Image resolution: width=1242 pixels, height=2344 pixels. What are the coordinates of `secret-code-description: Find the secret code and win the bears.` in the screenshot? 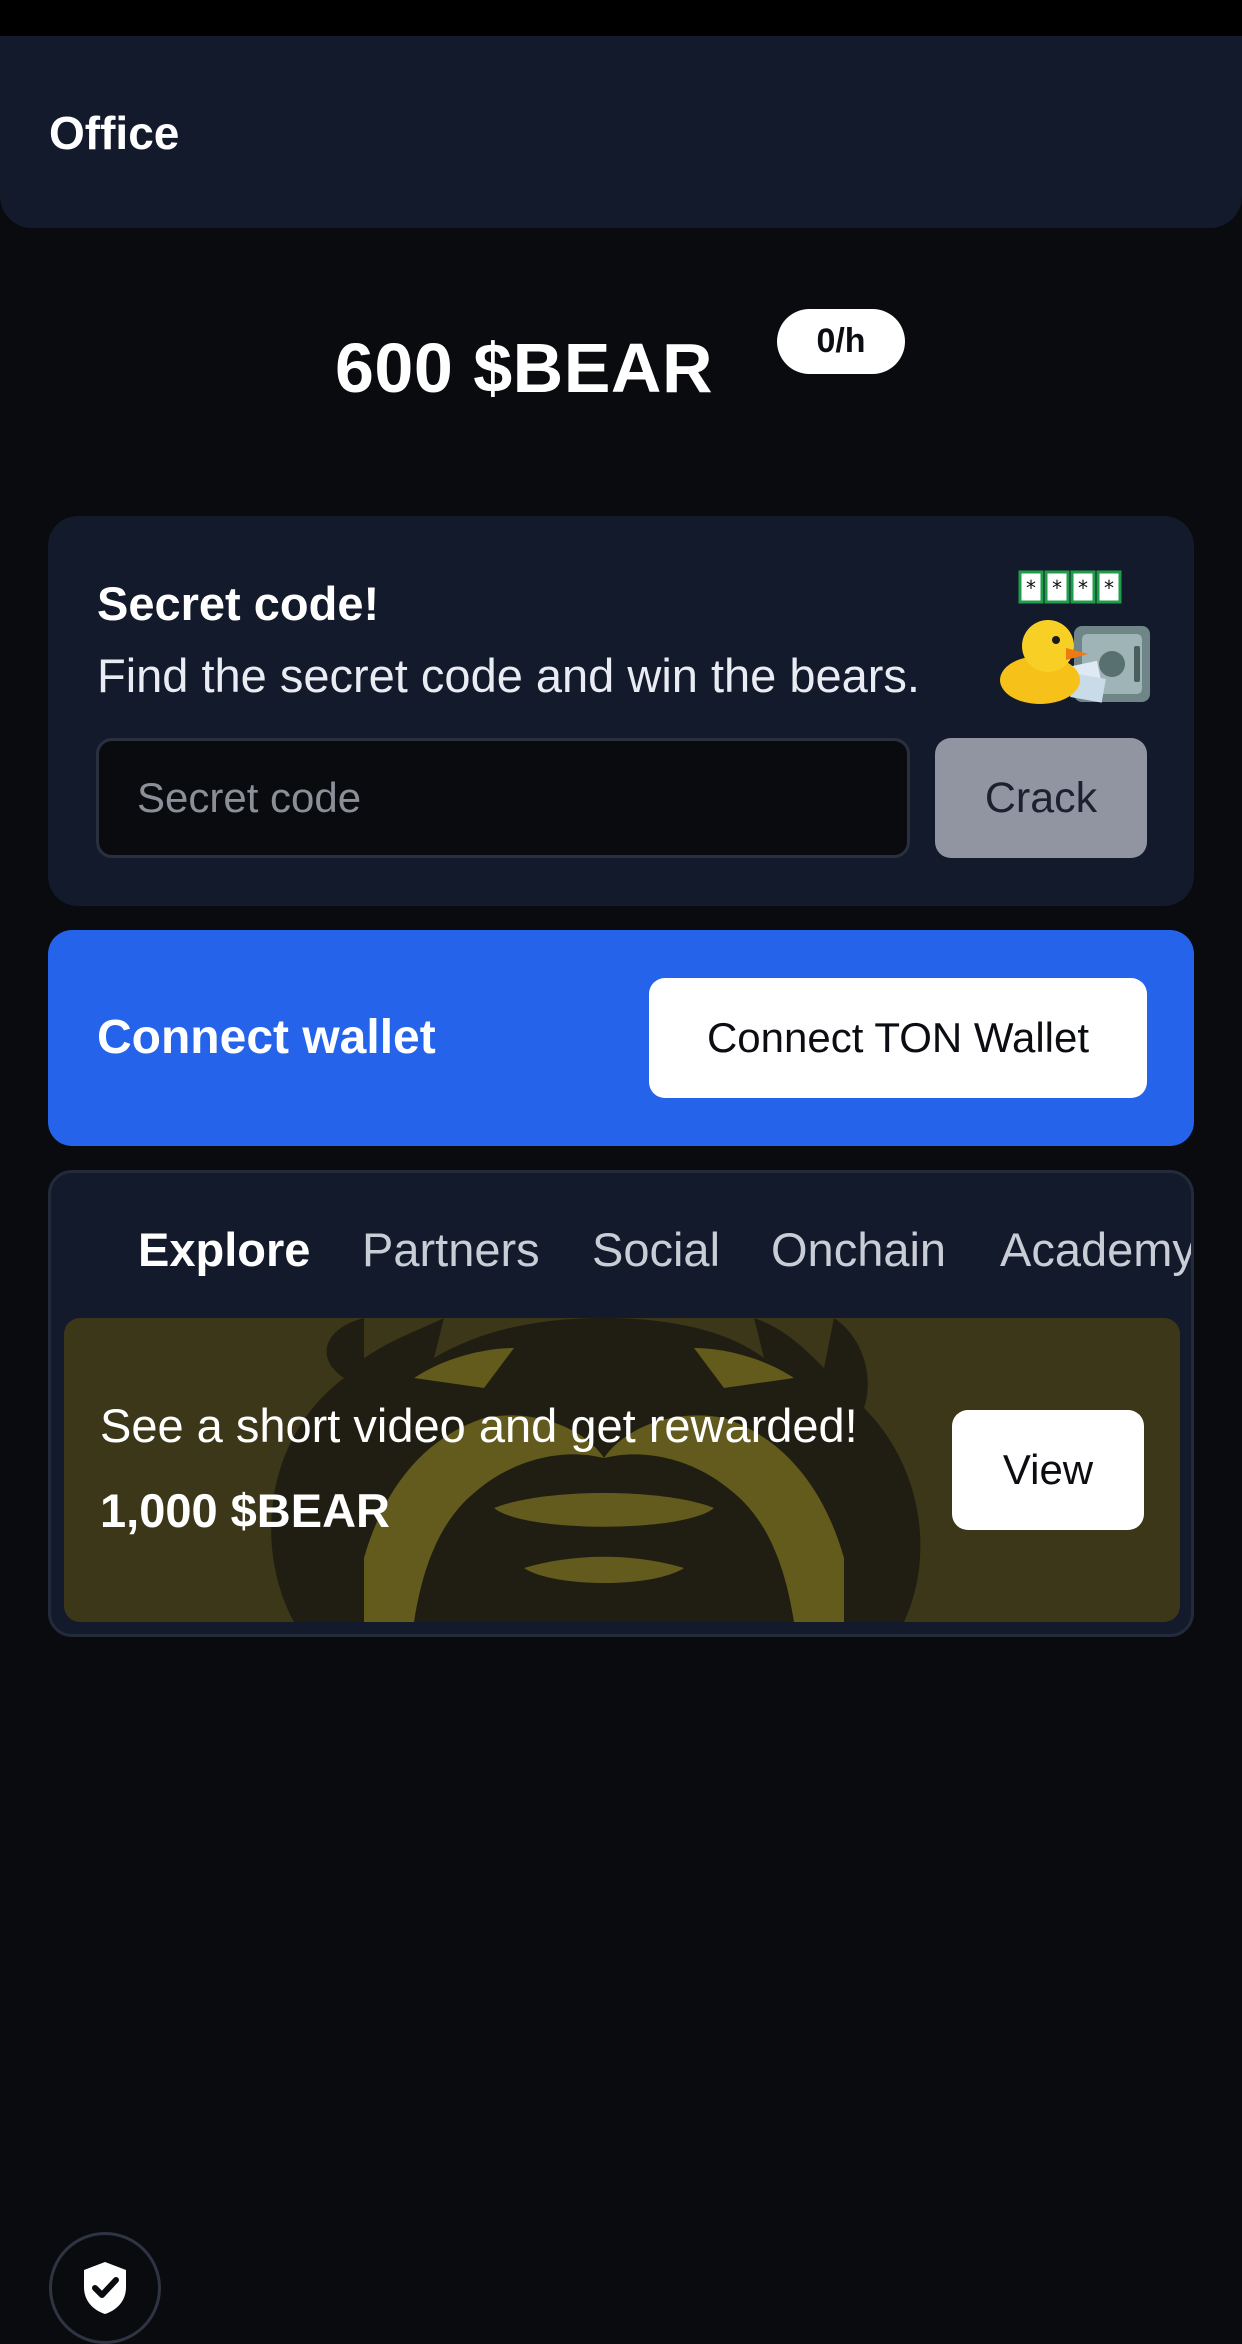 It's located at (508, 675).